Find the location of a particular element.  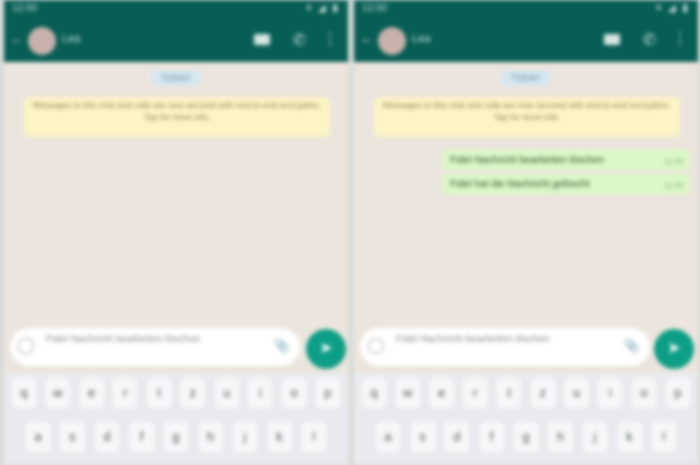

message-text: Fidel hat die Nachricht gelöscht is located at coordinates (520, 184).